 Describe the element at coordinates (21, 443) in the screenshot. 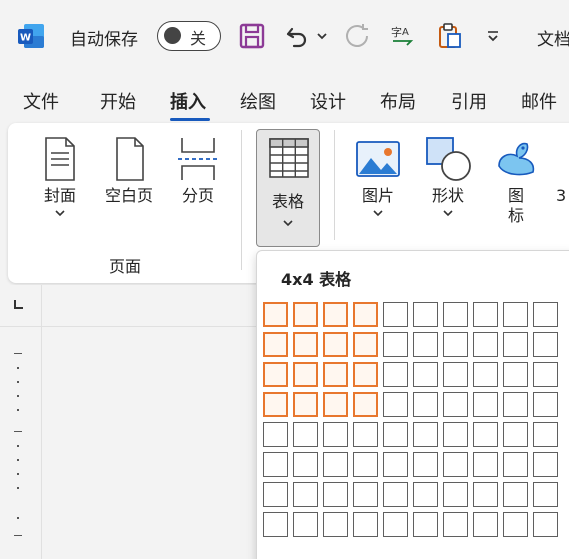

I see `vertical-ruler` at that location.